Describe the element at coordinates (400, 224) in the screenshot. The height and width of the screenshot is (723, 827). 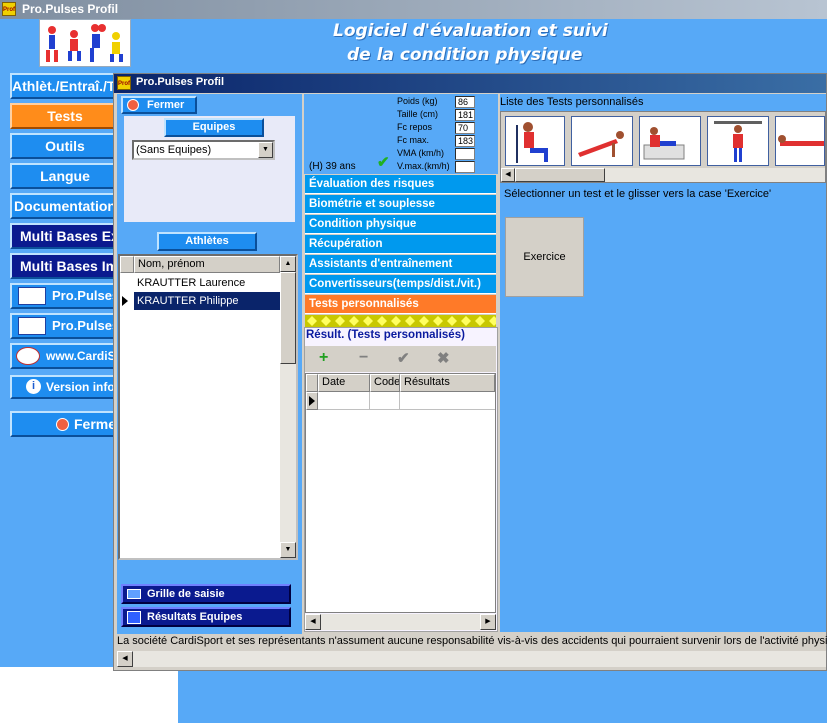
I see `category-physical-condition: Condition physique` at that location.